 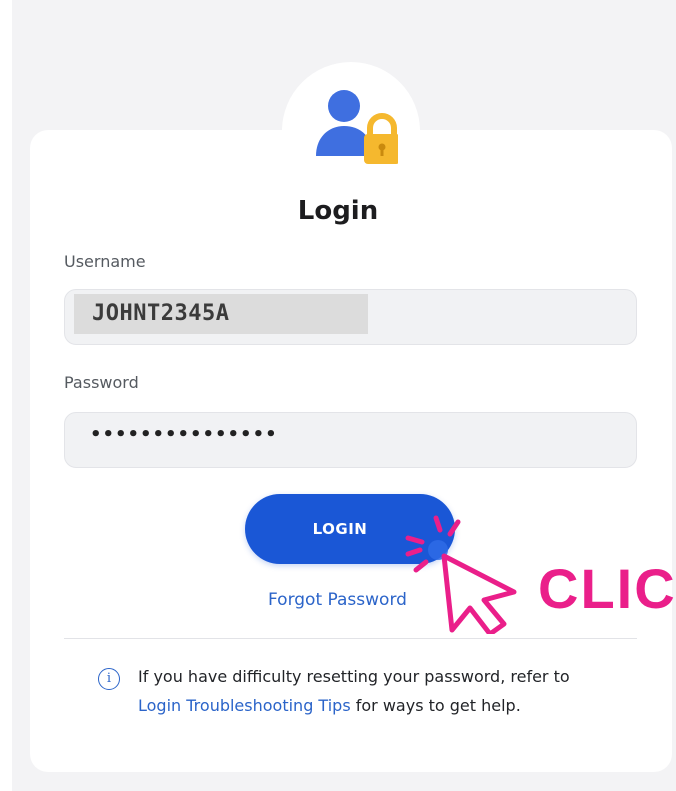 What do you see at coordinates (435, 705) in the screenshot?
I see `info-text-after: for ways to get help.` at bounding box center [435, 705].